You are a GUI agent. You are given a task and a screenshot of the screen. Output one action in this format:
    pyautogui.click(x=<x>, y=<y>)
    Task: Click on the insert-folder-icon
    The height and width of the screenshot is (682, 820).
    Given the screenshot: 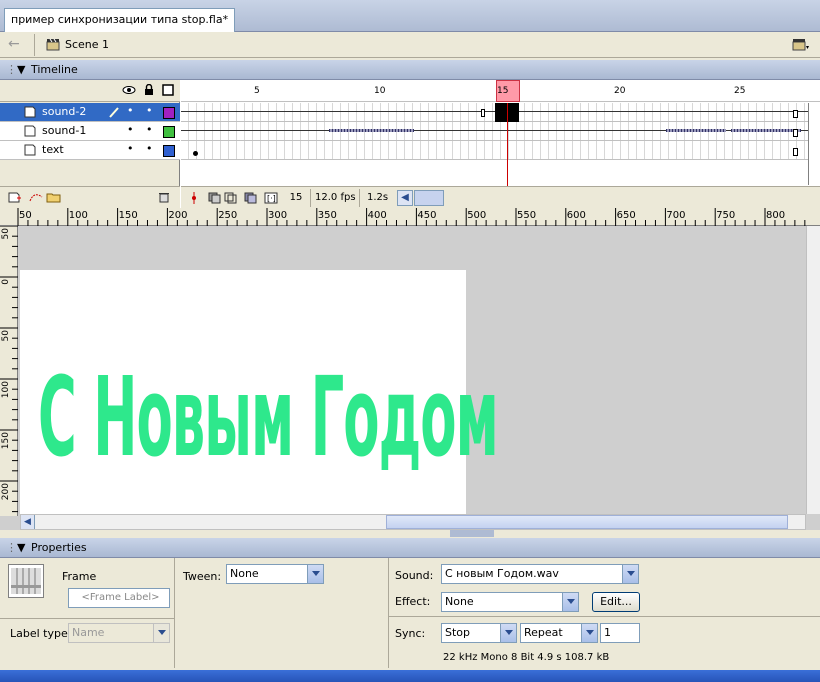 What is the action you would take?
    pyautogui.click(x=53, y=197)
    